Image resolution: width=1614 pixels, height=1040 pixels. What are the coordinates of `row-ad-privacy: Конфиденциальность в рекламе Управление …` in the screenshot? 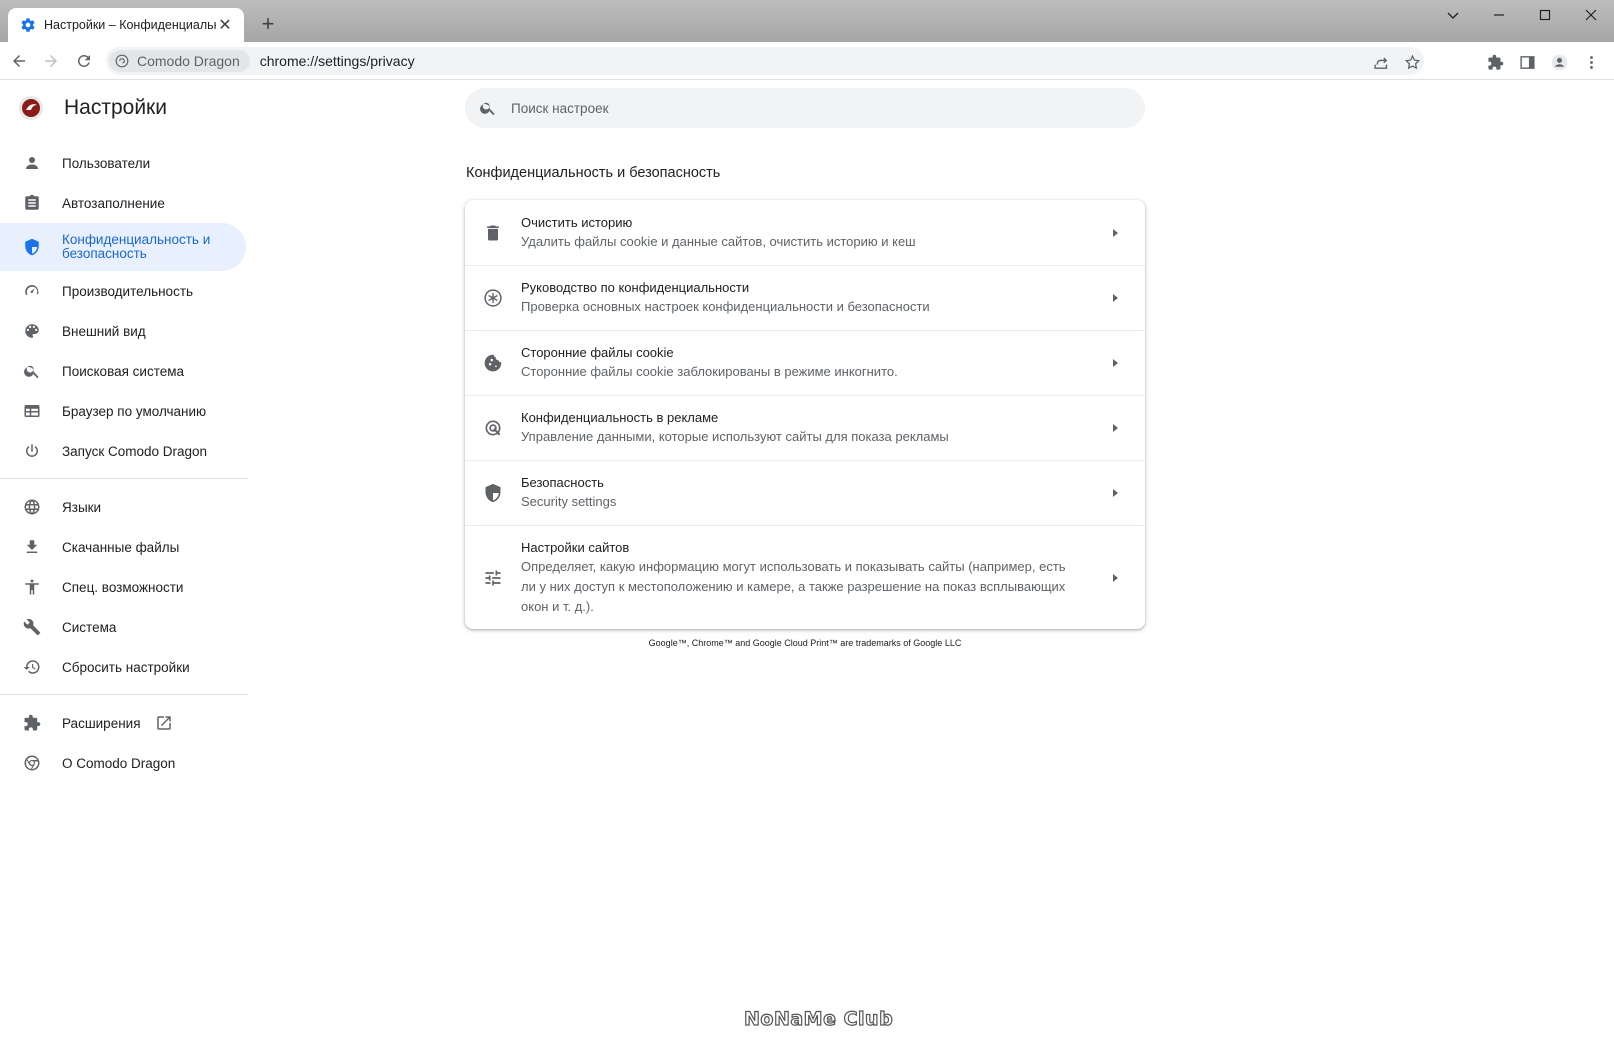 It's located at (805, 427).